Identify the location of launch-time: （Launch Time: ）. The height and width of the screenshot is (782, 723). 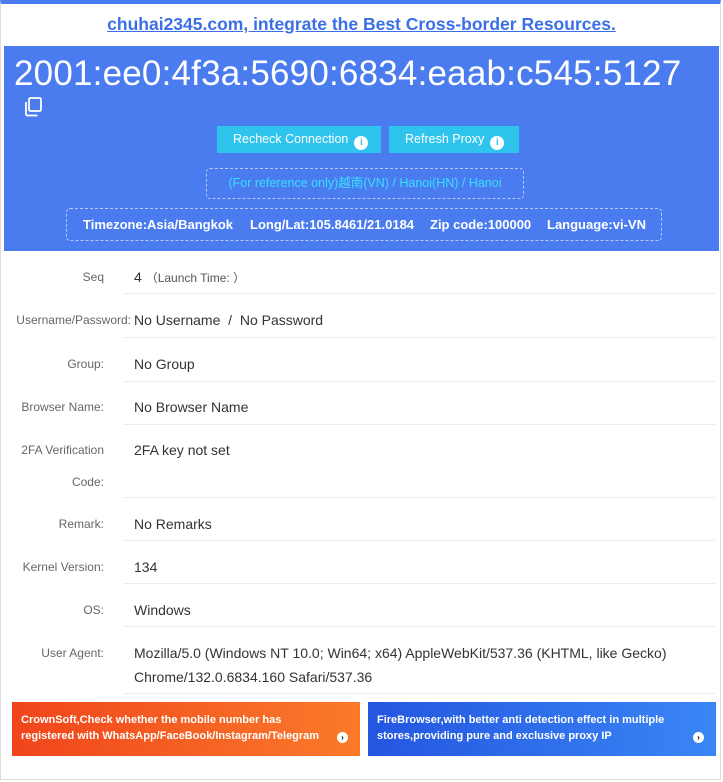
(195, 278).